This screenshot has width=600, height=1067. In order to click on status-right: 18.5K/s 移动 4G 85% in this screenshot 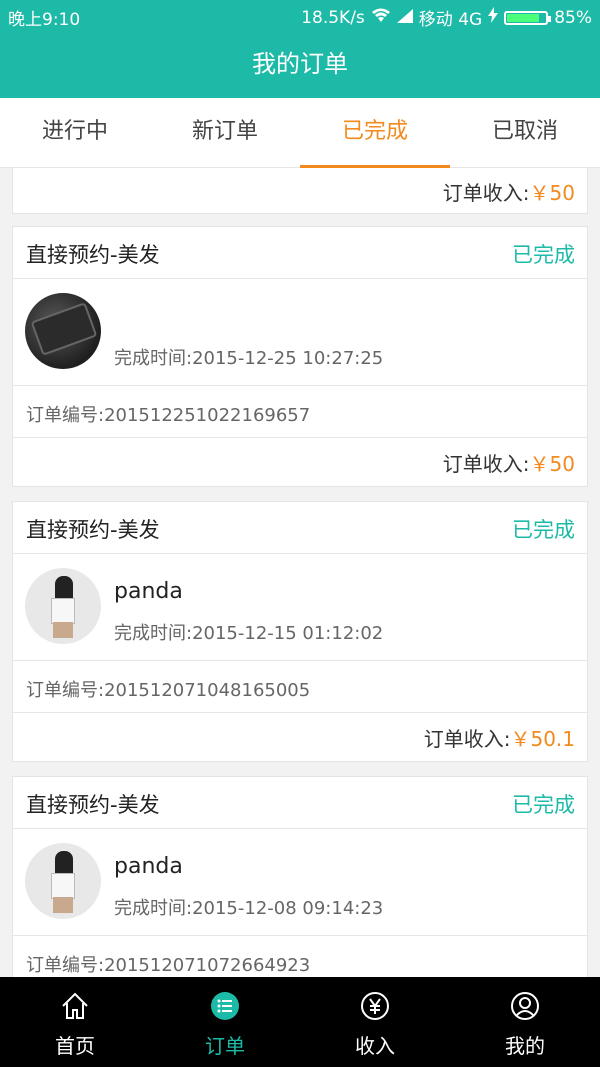, I will do `click(446, 17)`.